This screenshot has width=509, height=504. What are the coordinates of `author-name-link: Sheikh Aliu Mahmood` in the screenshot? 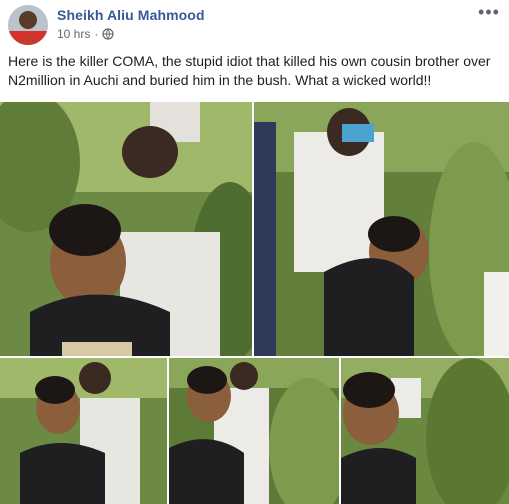 It's located at (131, 15).